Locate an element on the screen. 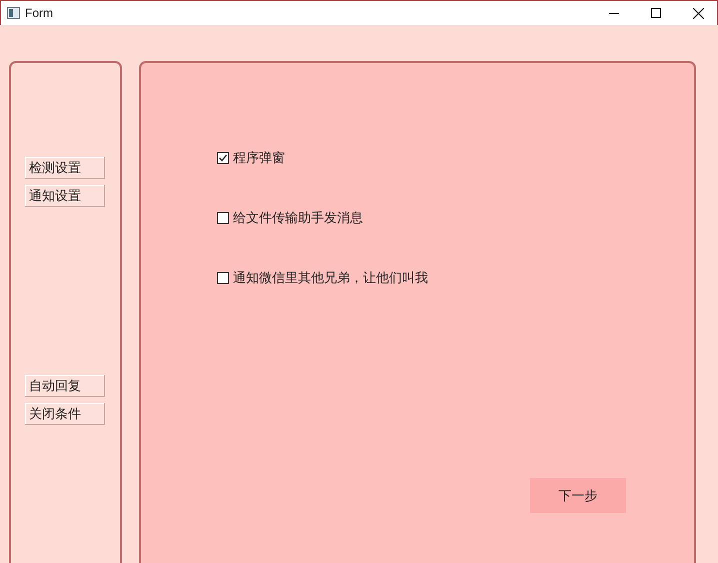 The image size is (718, 563). app-icon is located at coordinates (13, 13).